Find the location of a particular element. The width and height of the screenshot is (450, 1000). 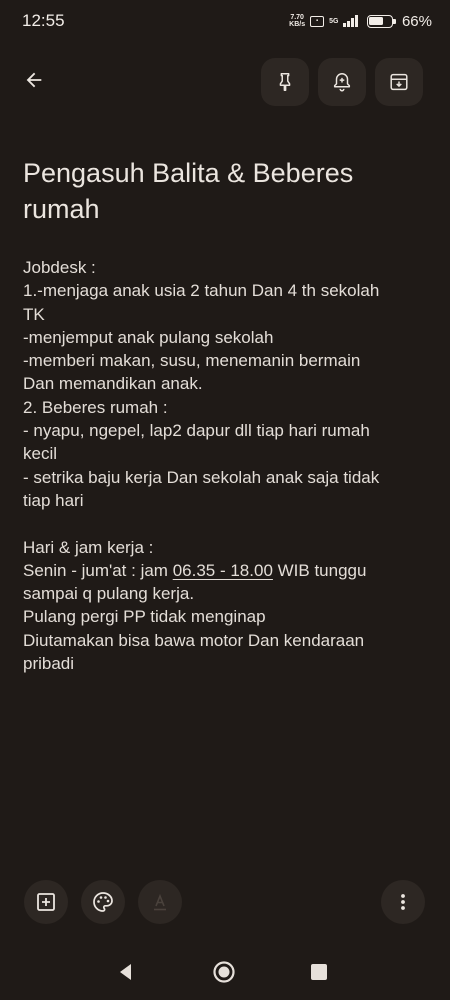

note-line: 2. Beberes rumah : is located at coordinates (95, 407).